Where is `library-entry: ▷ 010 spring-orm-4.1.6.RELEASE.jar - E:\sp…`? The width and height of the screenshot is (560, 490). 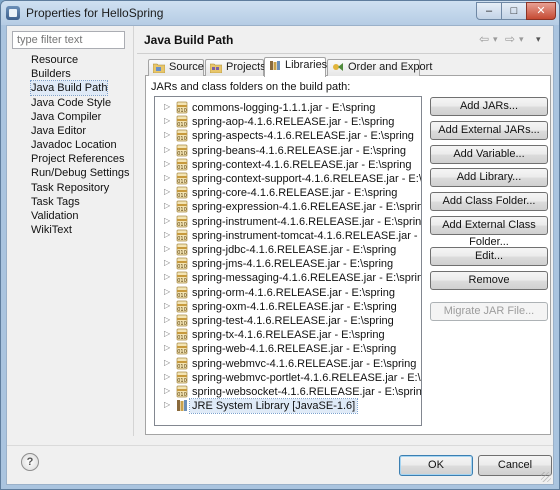 library-entry: ▷ 010 spring-orm-4.1.6.RELEASE.jar - E:\sp… is located at coordinates (288, 293).